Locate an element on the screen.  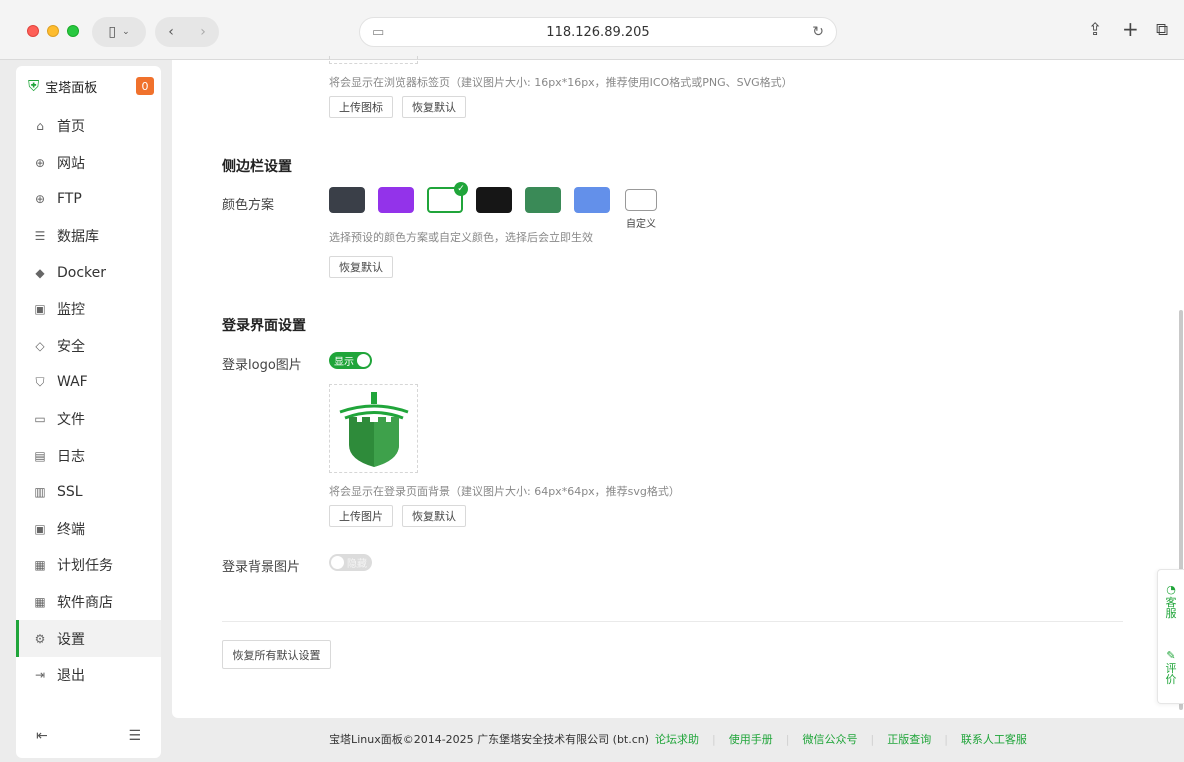
browser-toolbar: ▯ ⌄ ‹ › ▭ 118.126.89.205 ↻ ⇪ + ⧉ is located at coordinates (592, 30).